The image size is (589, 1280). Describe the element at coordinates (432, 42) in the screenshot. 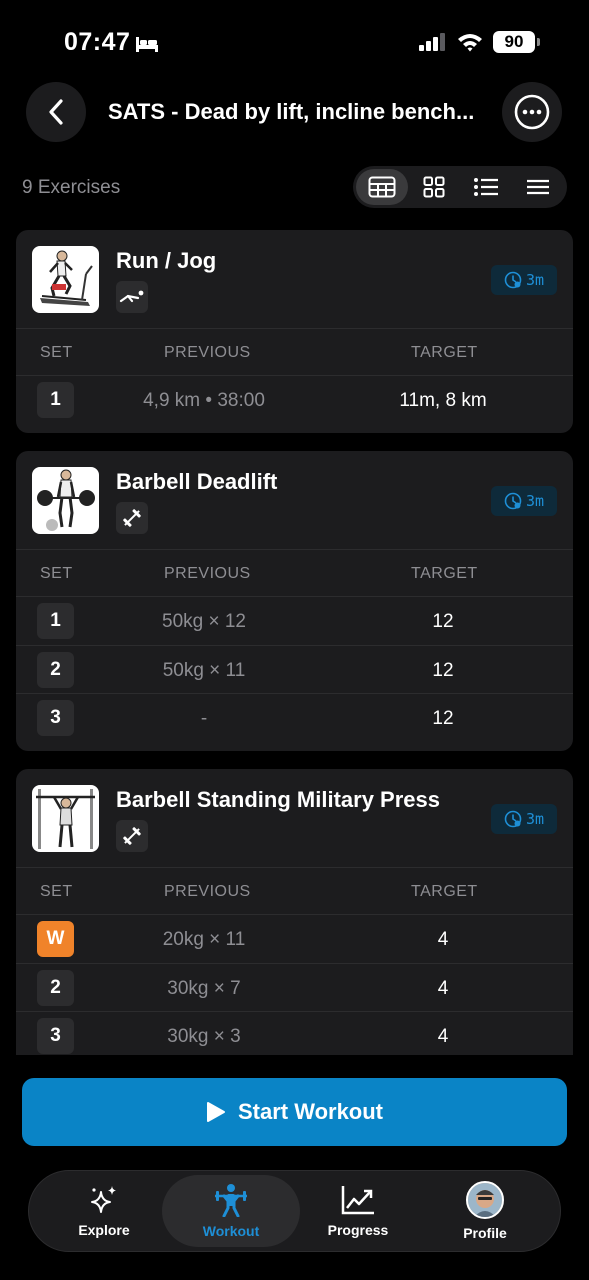

I see `signal-icon` at that location.